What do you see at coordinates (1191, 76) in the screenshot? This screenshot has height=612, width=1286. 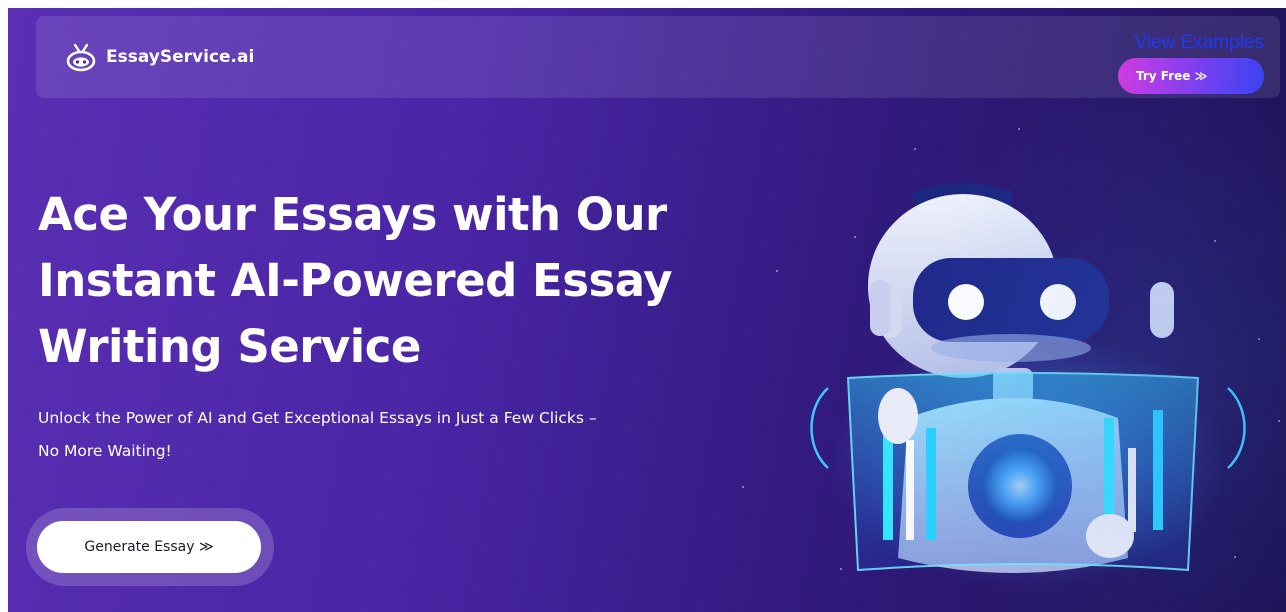 I see `try-free-button: Try Free ≫` at bounding box center [1191, 76].